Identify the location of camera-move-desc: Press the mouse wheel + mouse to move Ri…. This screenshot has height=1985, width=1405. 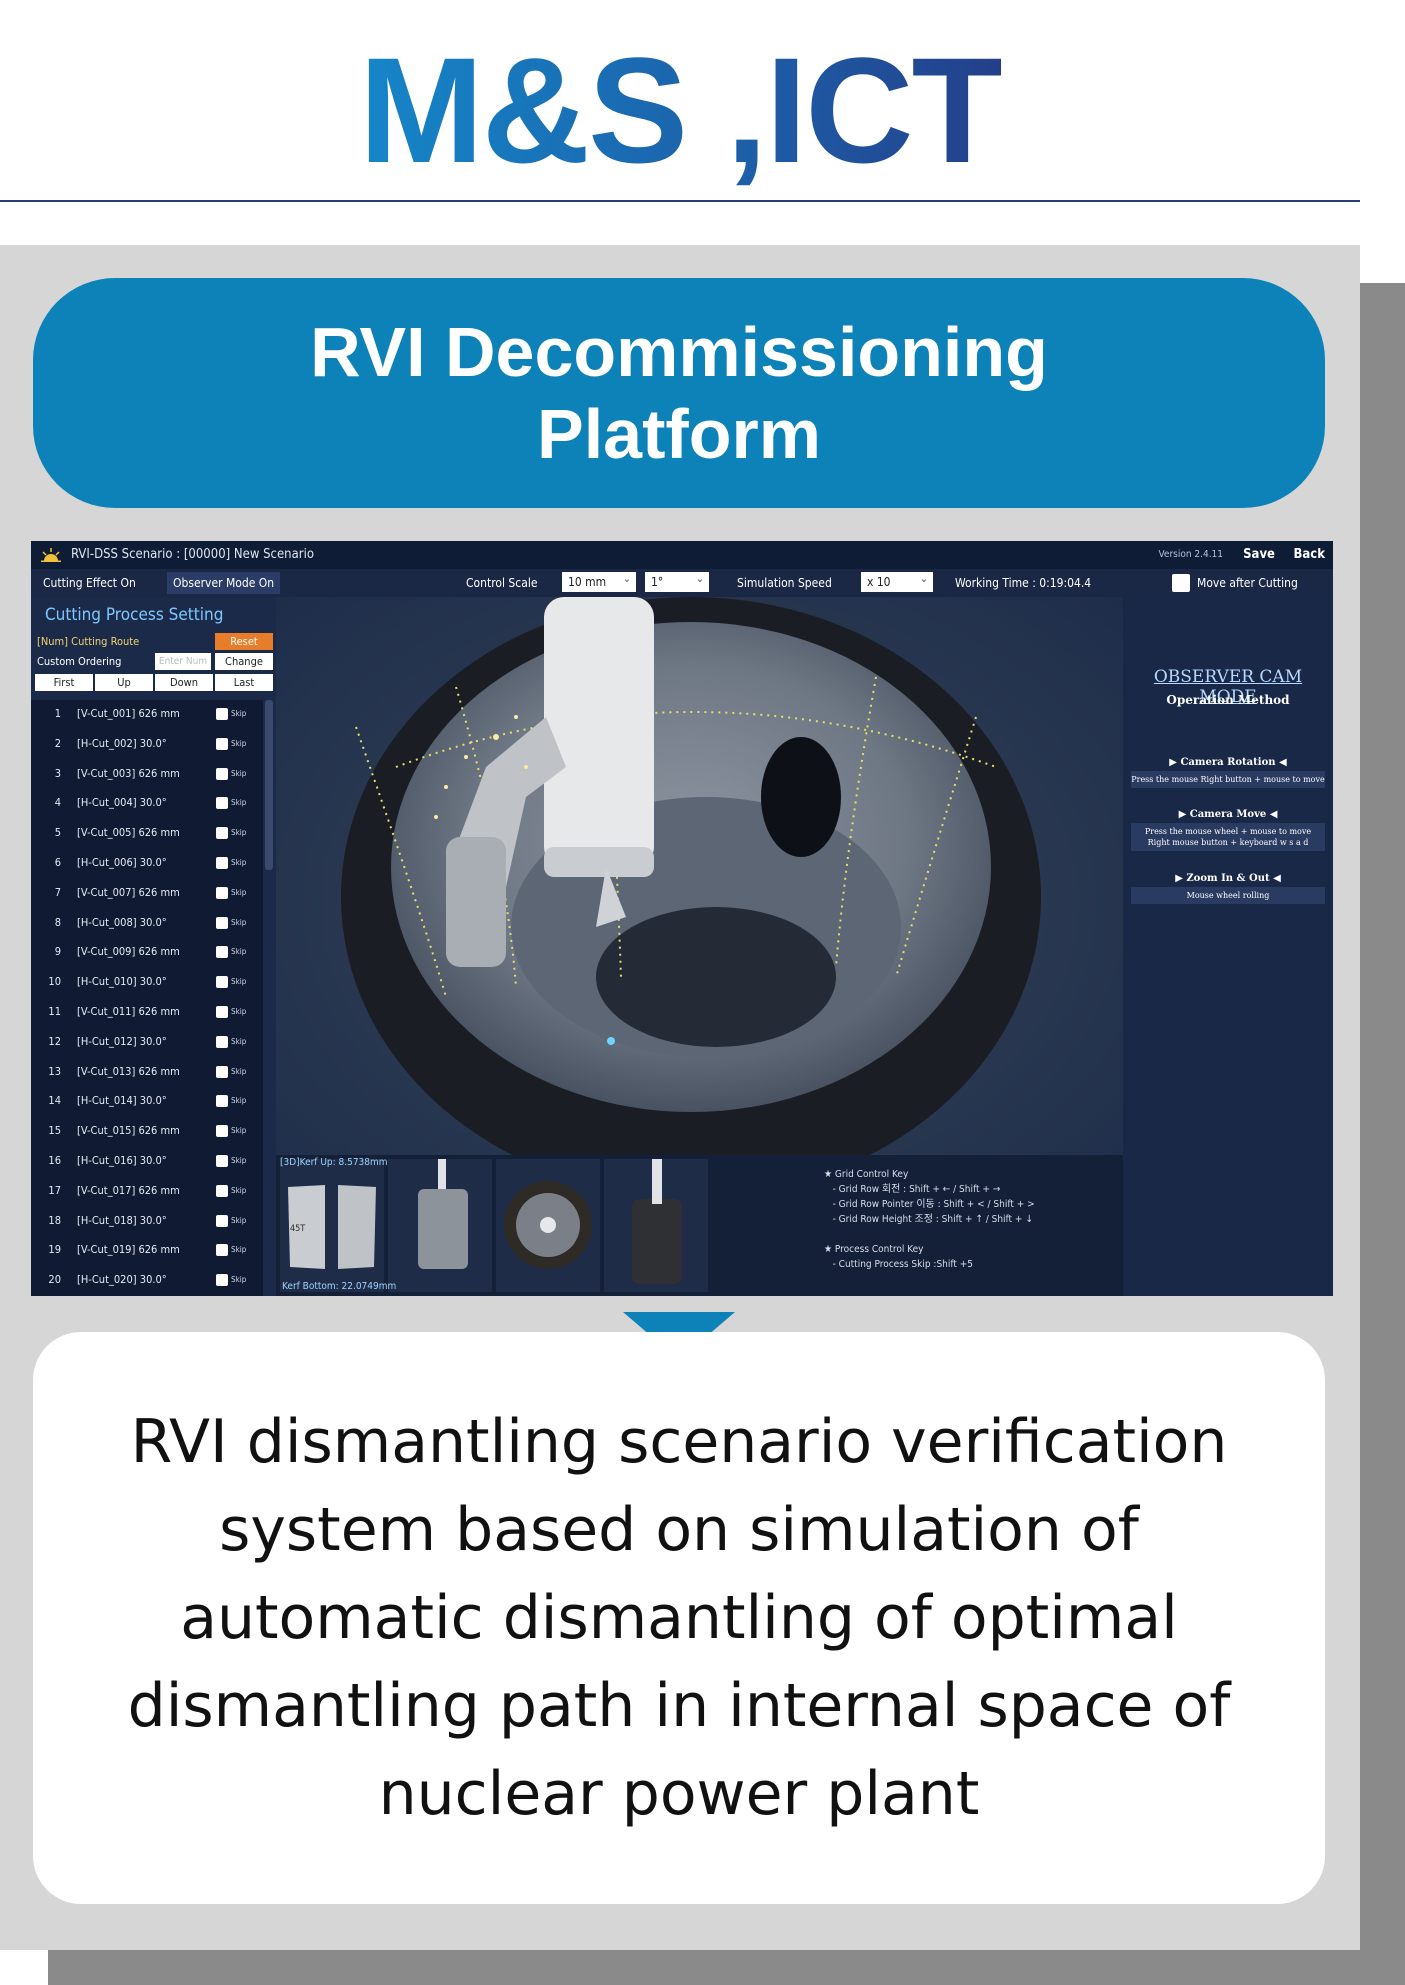
(1228, 837).